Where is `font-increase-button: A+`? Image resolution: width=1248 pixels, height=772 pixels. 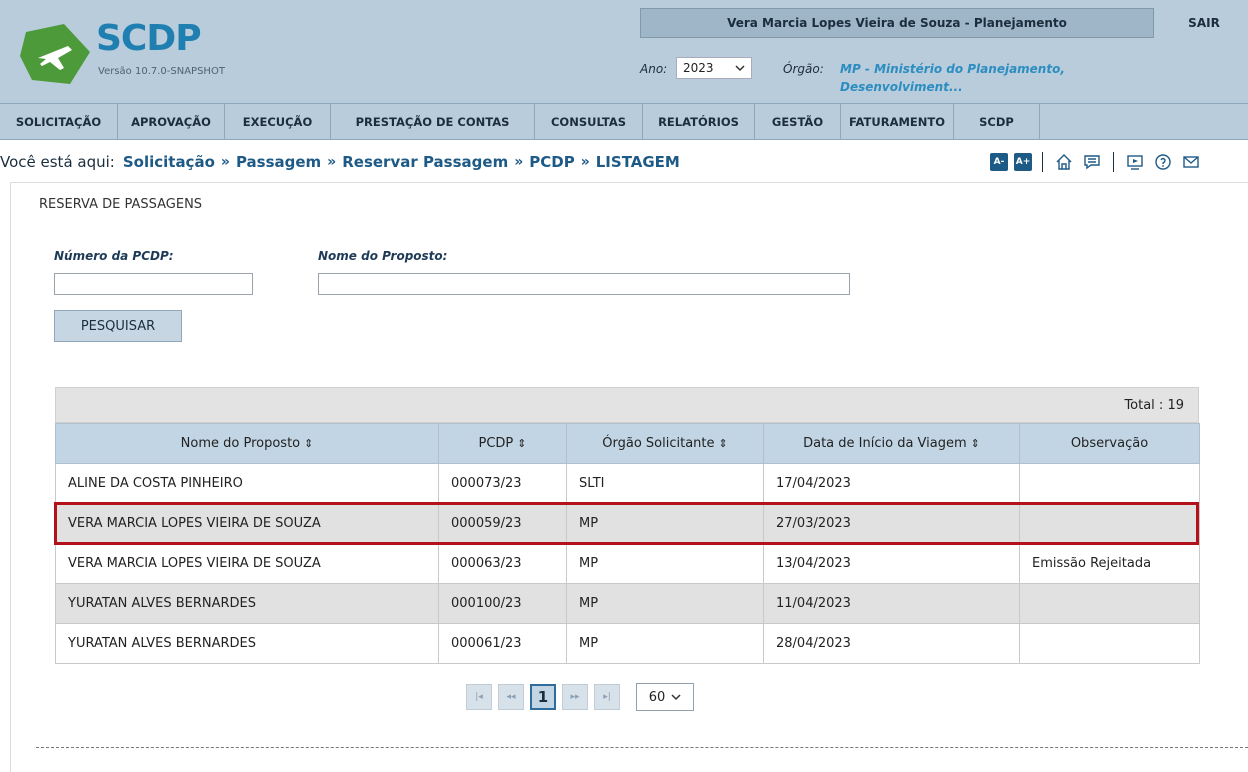
font-increase-button: A+ is located at coordinates (1023, 162).